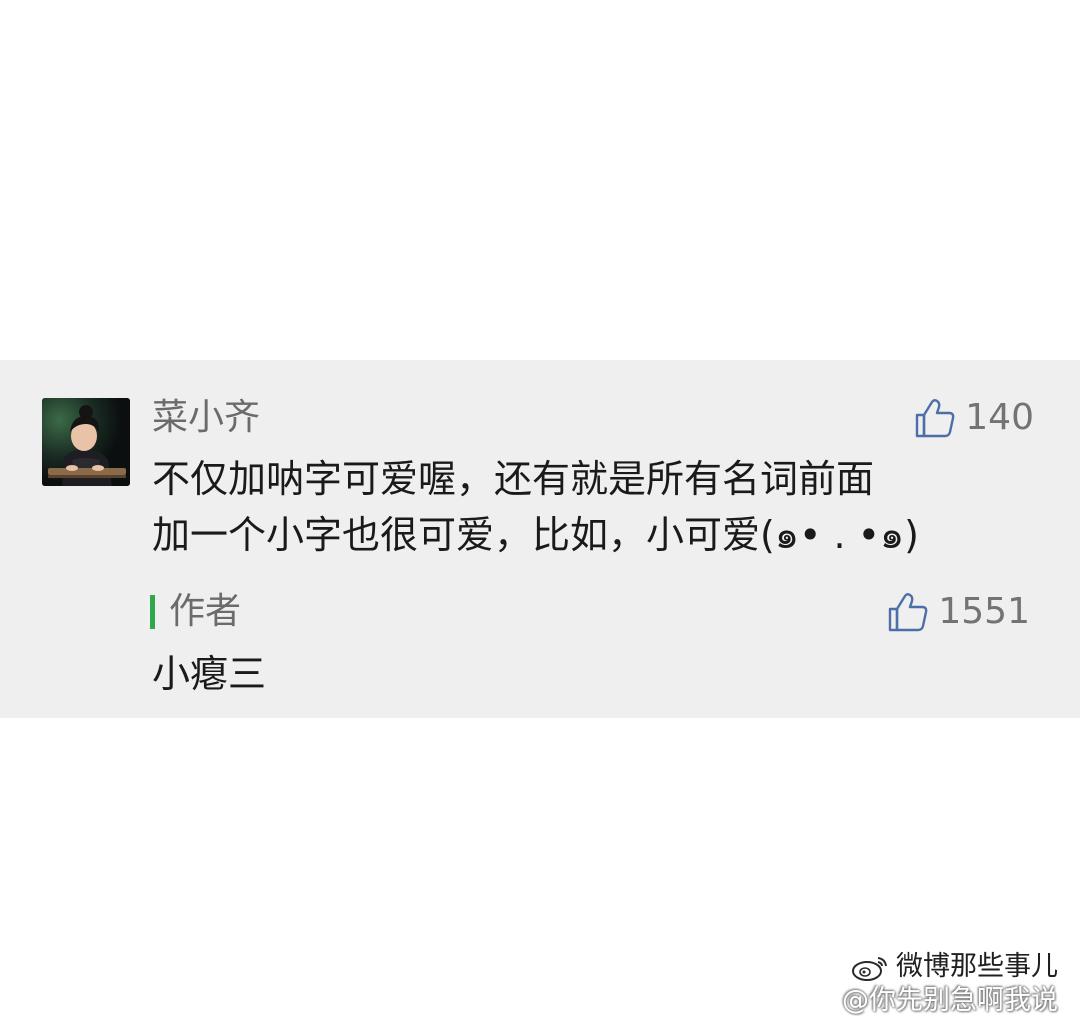 The width and height of the screenshot is (1080, 1022). What do you see at coordinates (206, 418) in the screenshot?
I see `comment-username: 菜小齐` at bounding box center [206, 418].